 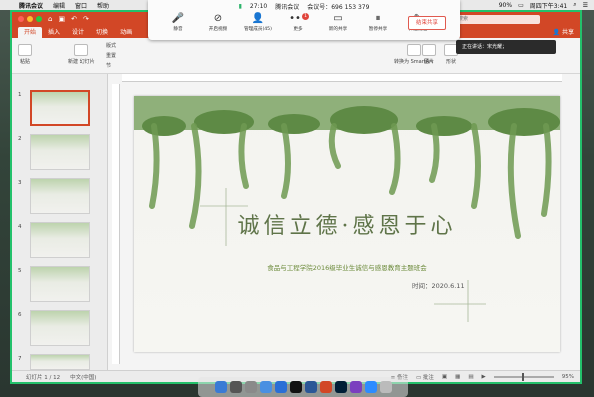 What do you see at coordinates (61, 19) in the screenshot?
I see `save-icon: ▣` at bounding box center [61, 19].